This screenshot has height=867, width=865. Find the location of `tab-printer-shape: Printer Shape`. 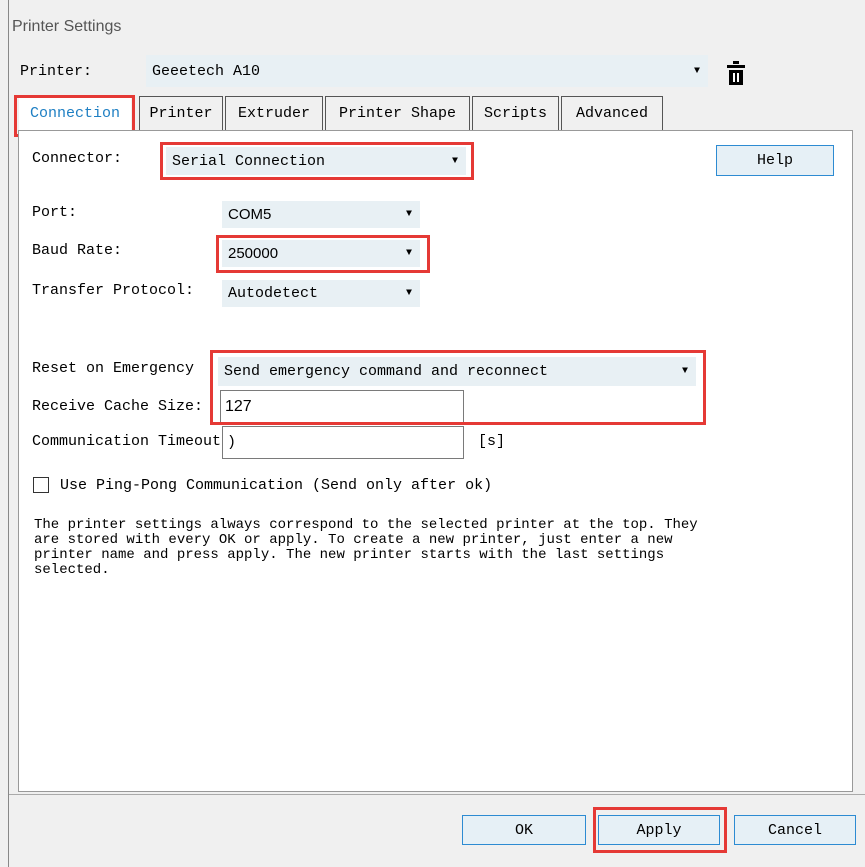

tab-printer-shape: Printer Shape is located at coordinates (397, 113).